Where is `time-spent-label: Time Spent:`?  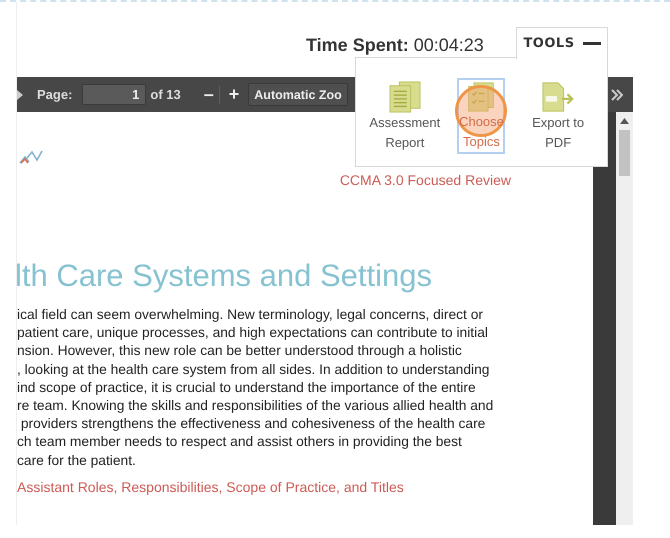 time-spent-label: Time Spent: is located at coordinates (357, 45).